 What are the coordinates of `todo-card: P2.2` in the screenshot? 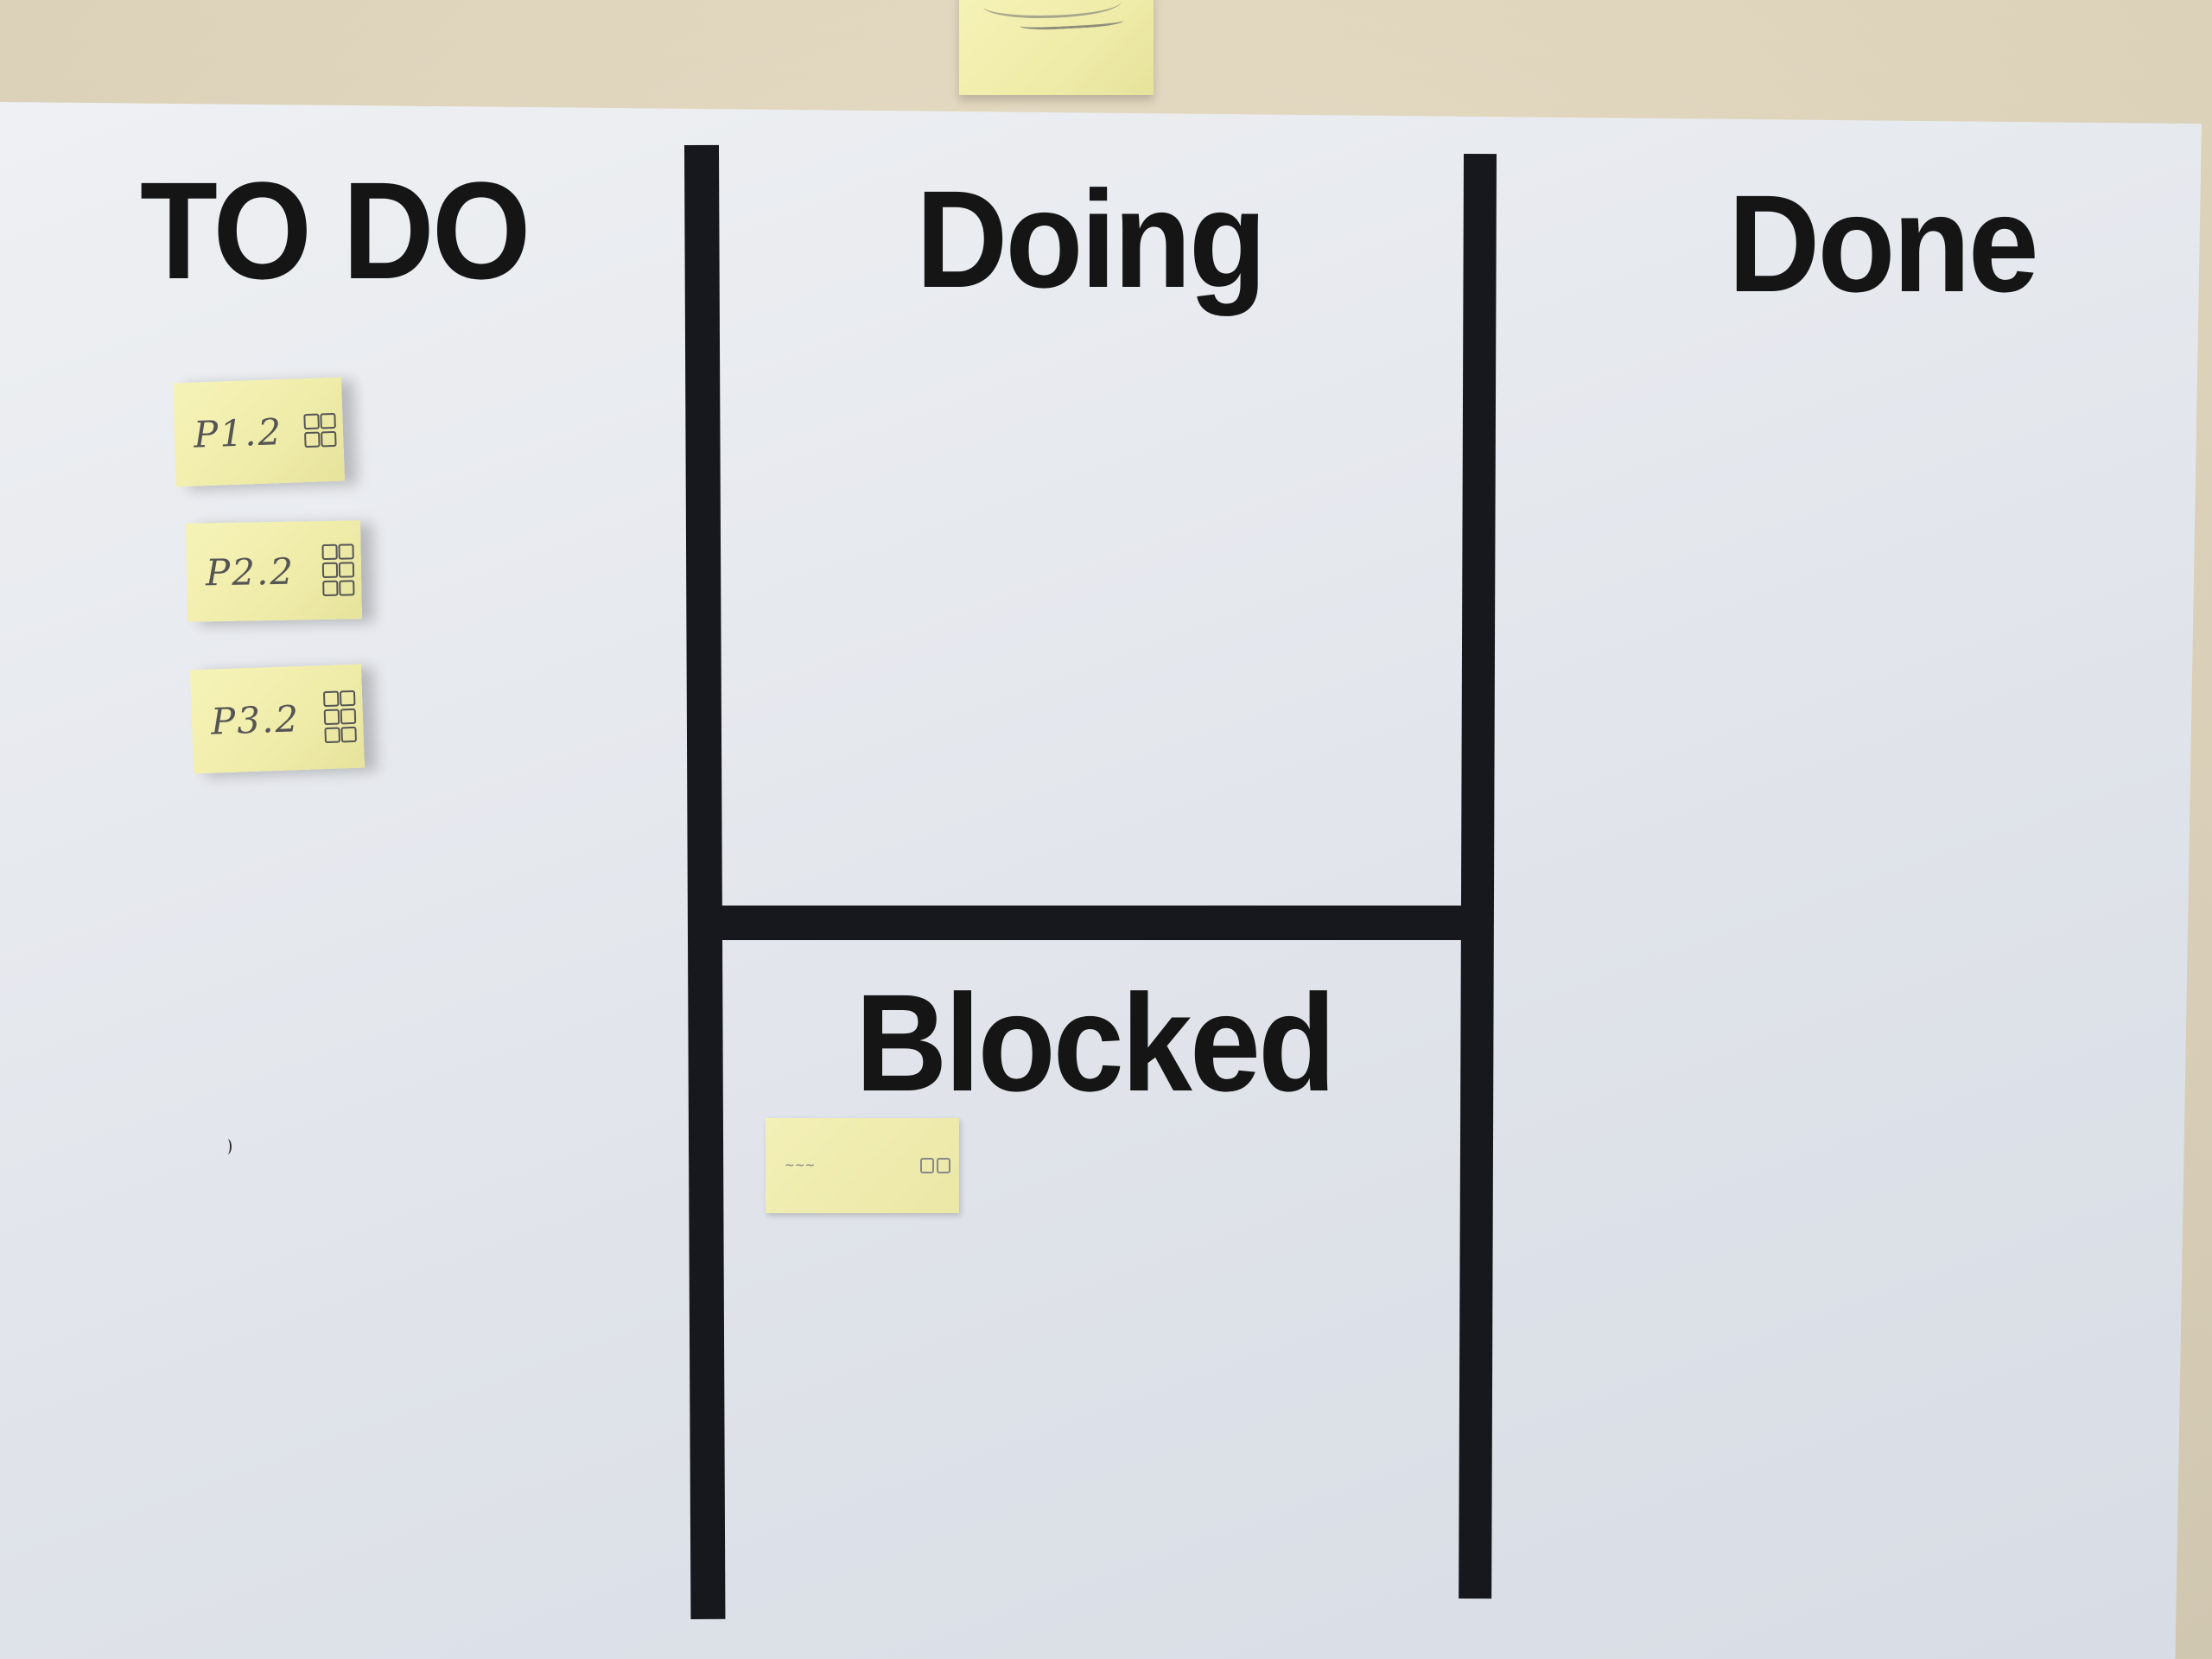 It's located at (274, 571).